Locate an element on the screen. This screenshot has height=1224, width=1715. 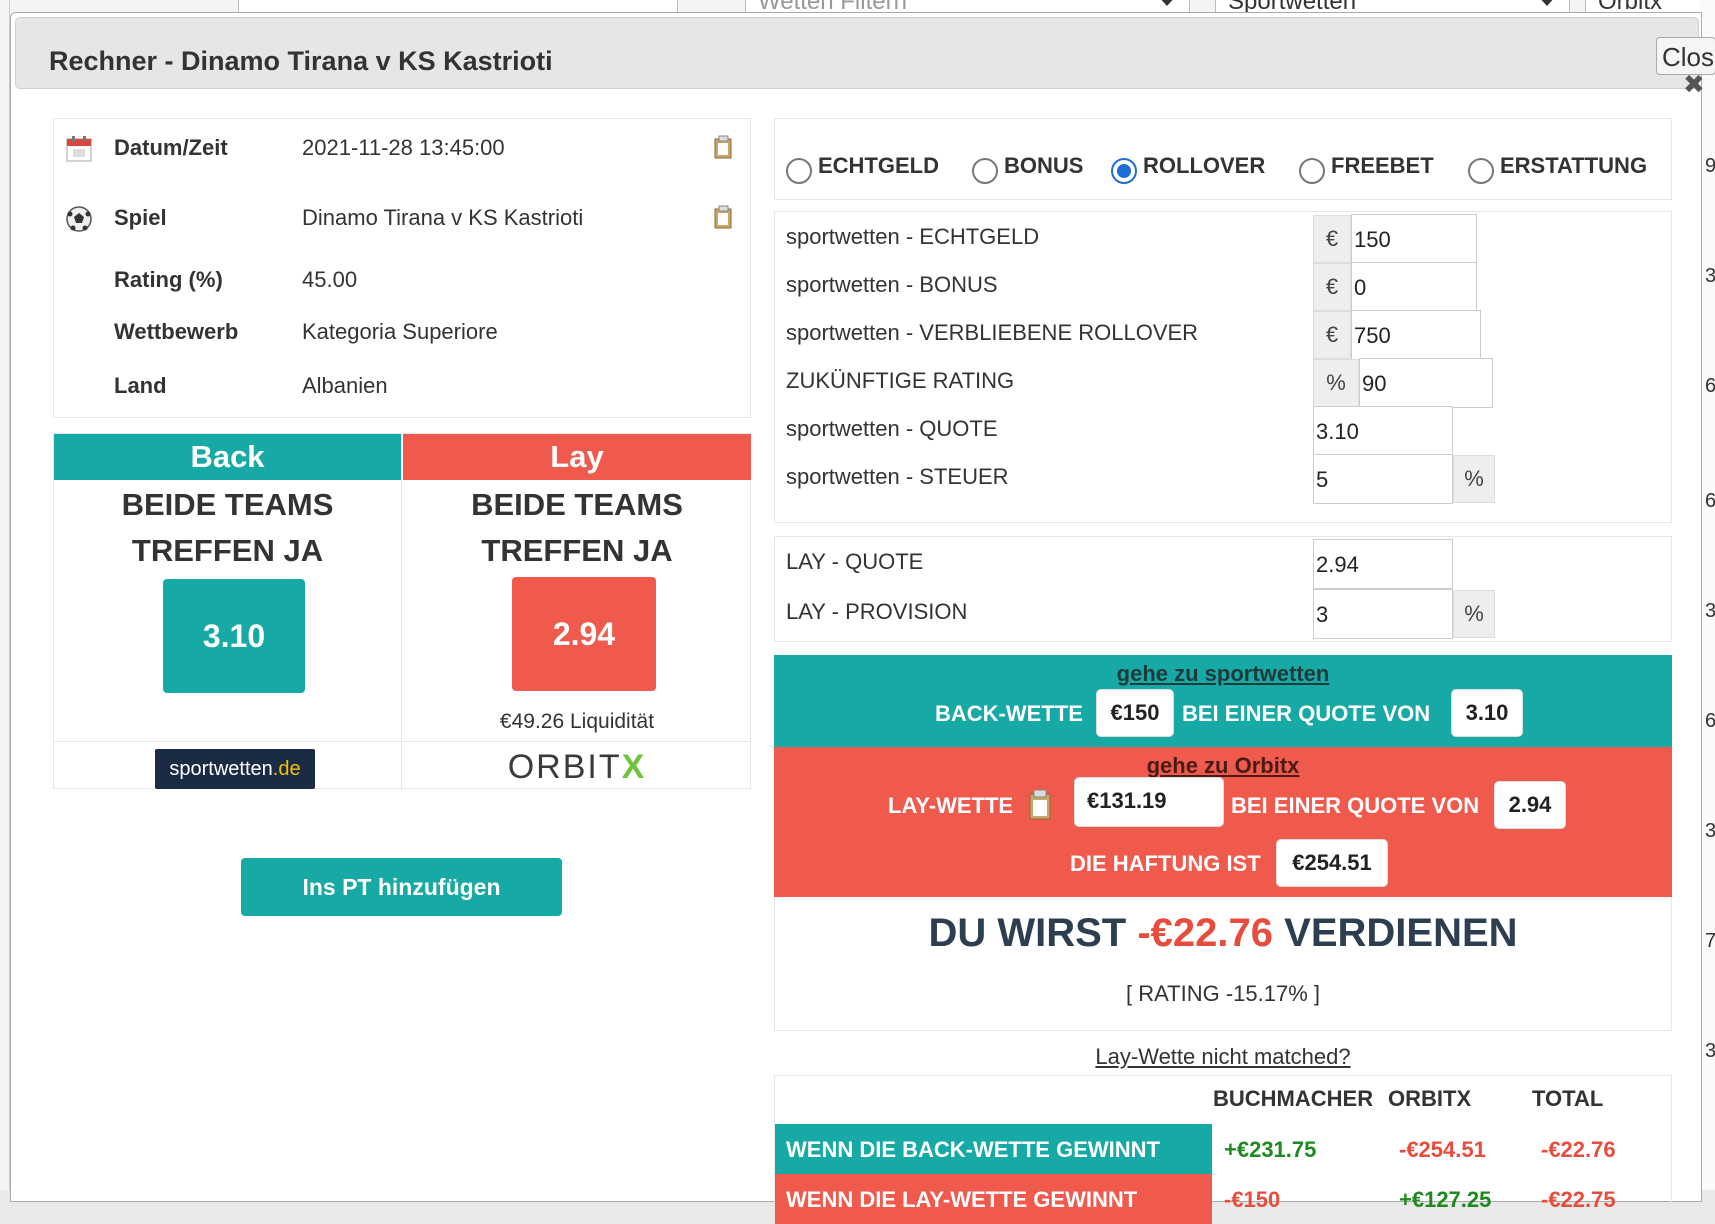
back-market-line1: BEIDE TEAMS is located at coordinates (227, 504).